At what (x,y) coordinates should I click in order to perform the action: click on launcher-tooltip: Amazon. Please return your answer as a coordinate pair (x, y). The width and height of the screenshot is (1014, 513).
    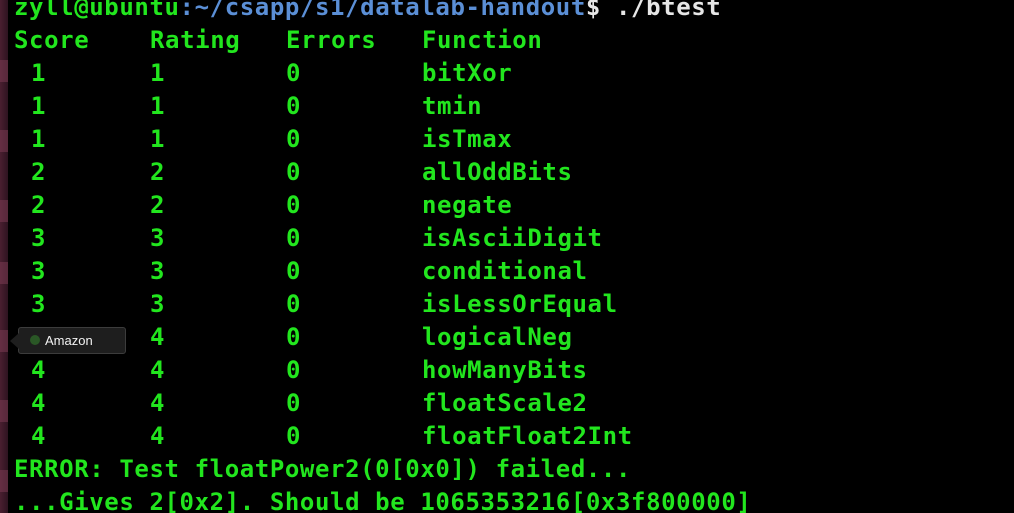
    Looking at the image, I should click on (68, 340).